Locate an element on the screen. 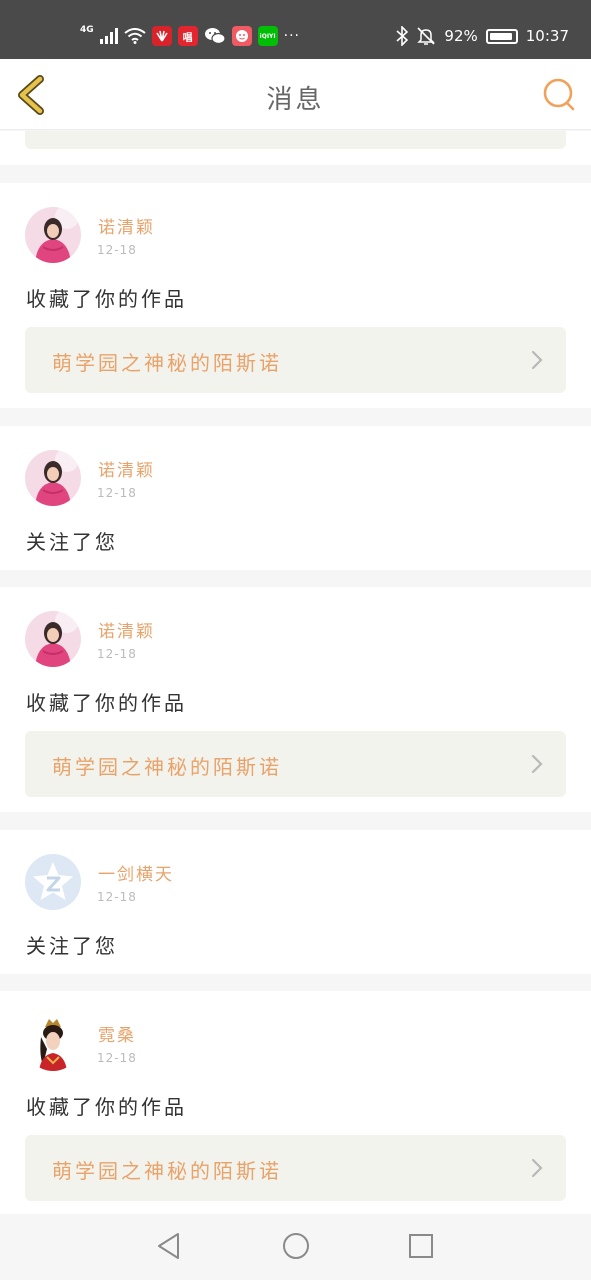 The width and height of the screenshot is (591, 1280). huawei-icon is located at coordinates (161, 36).